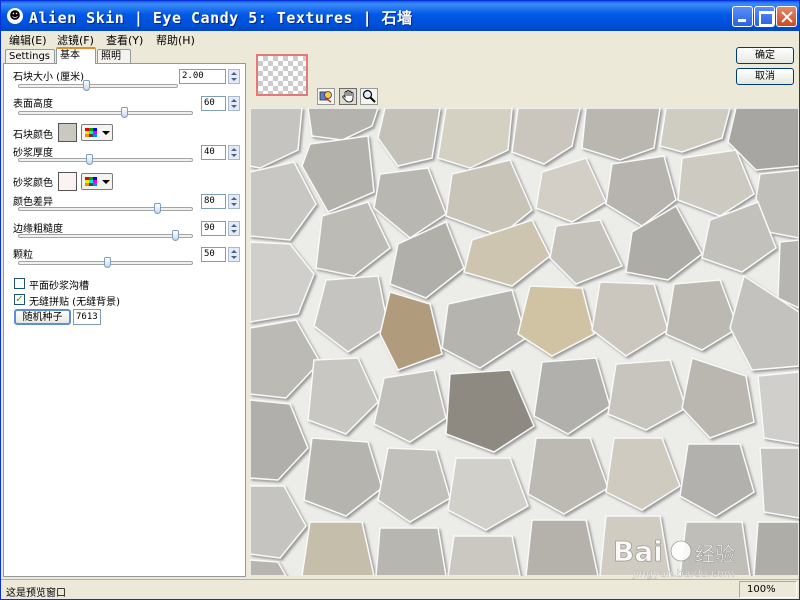  What do you see at coordinates (105, 236) in the screenshot?
I see `edge-roughness-track` at bounding box center [105, 236].